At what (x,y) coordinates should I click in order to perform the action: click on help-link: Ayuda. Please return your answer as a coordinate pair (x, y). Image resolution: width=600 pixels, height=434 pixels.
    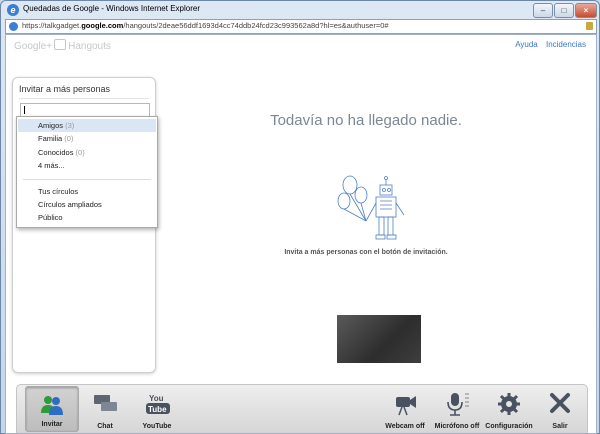
    Looking at the image, I should click on (526, 44).